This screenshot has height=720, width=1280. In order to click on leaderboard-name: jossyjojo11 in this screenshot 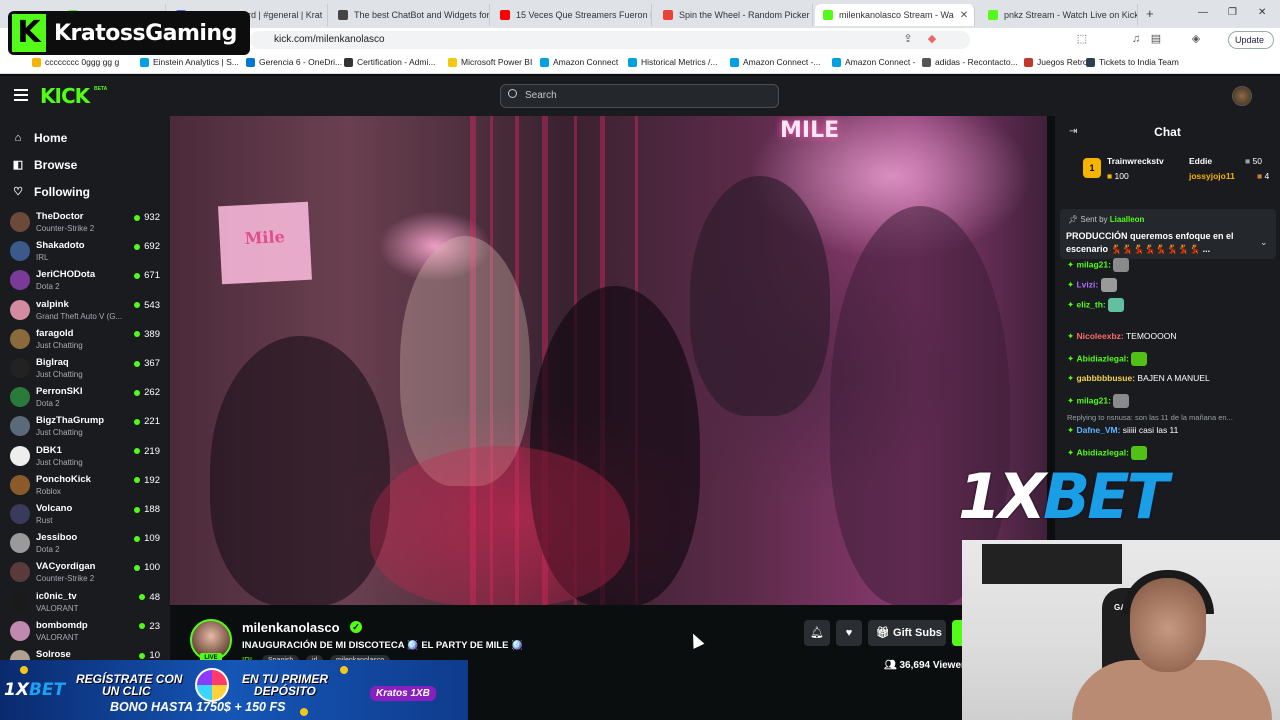, I will do `click(1212, 176)`.